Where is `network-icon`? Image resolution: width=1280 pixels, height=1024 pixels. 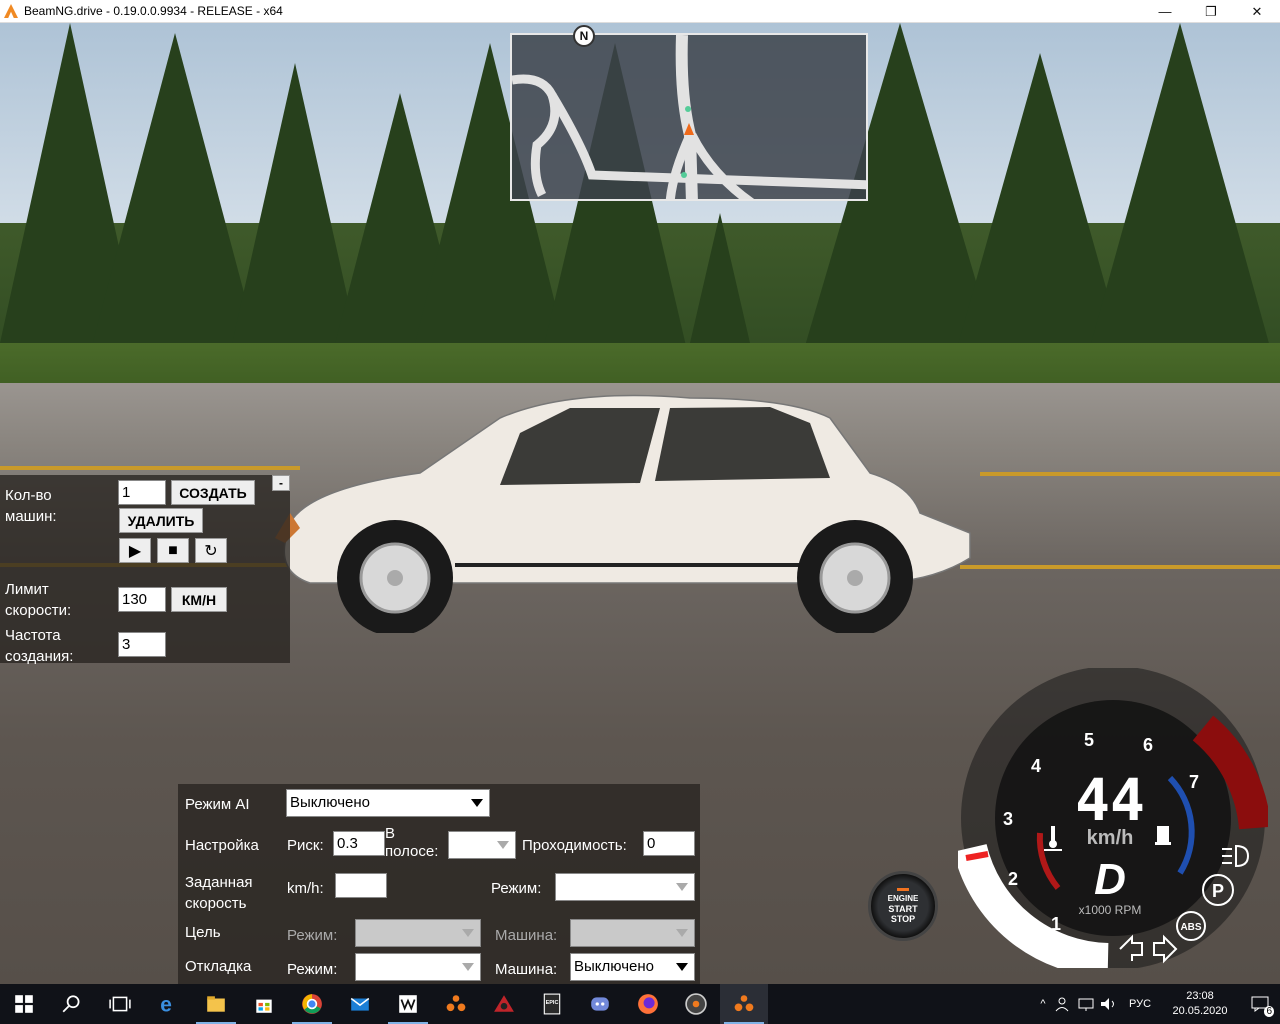 network-icon is located at coordinates (1087, 1004).